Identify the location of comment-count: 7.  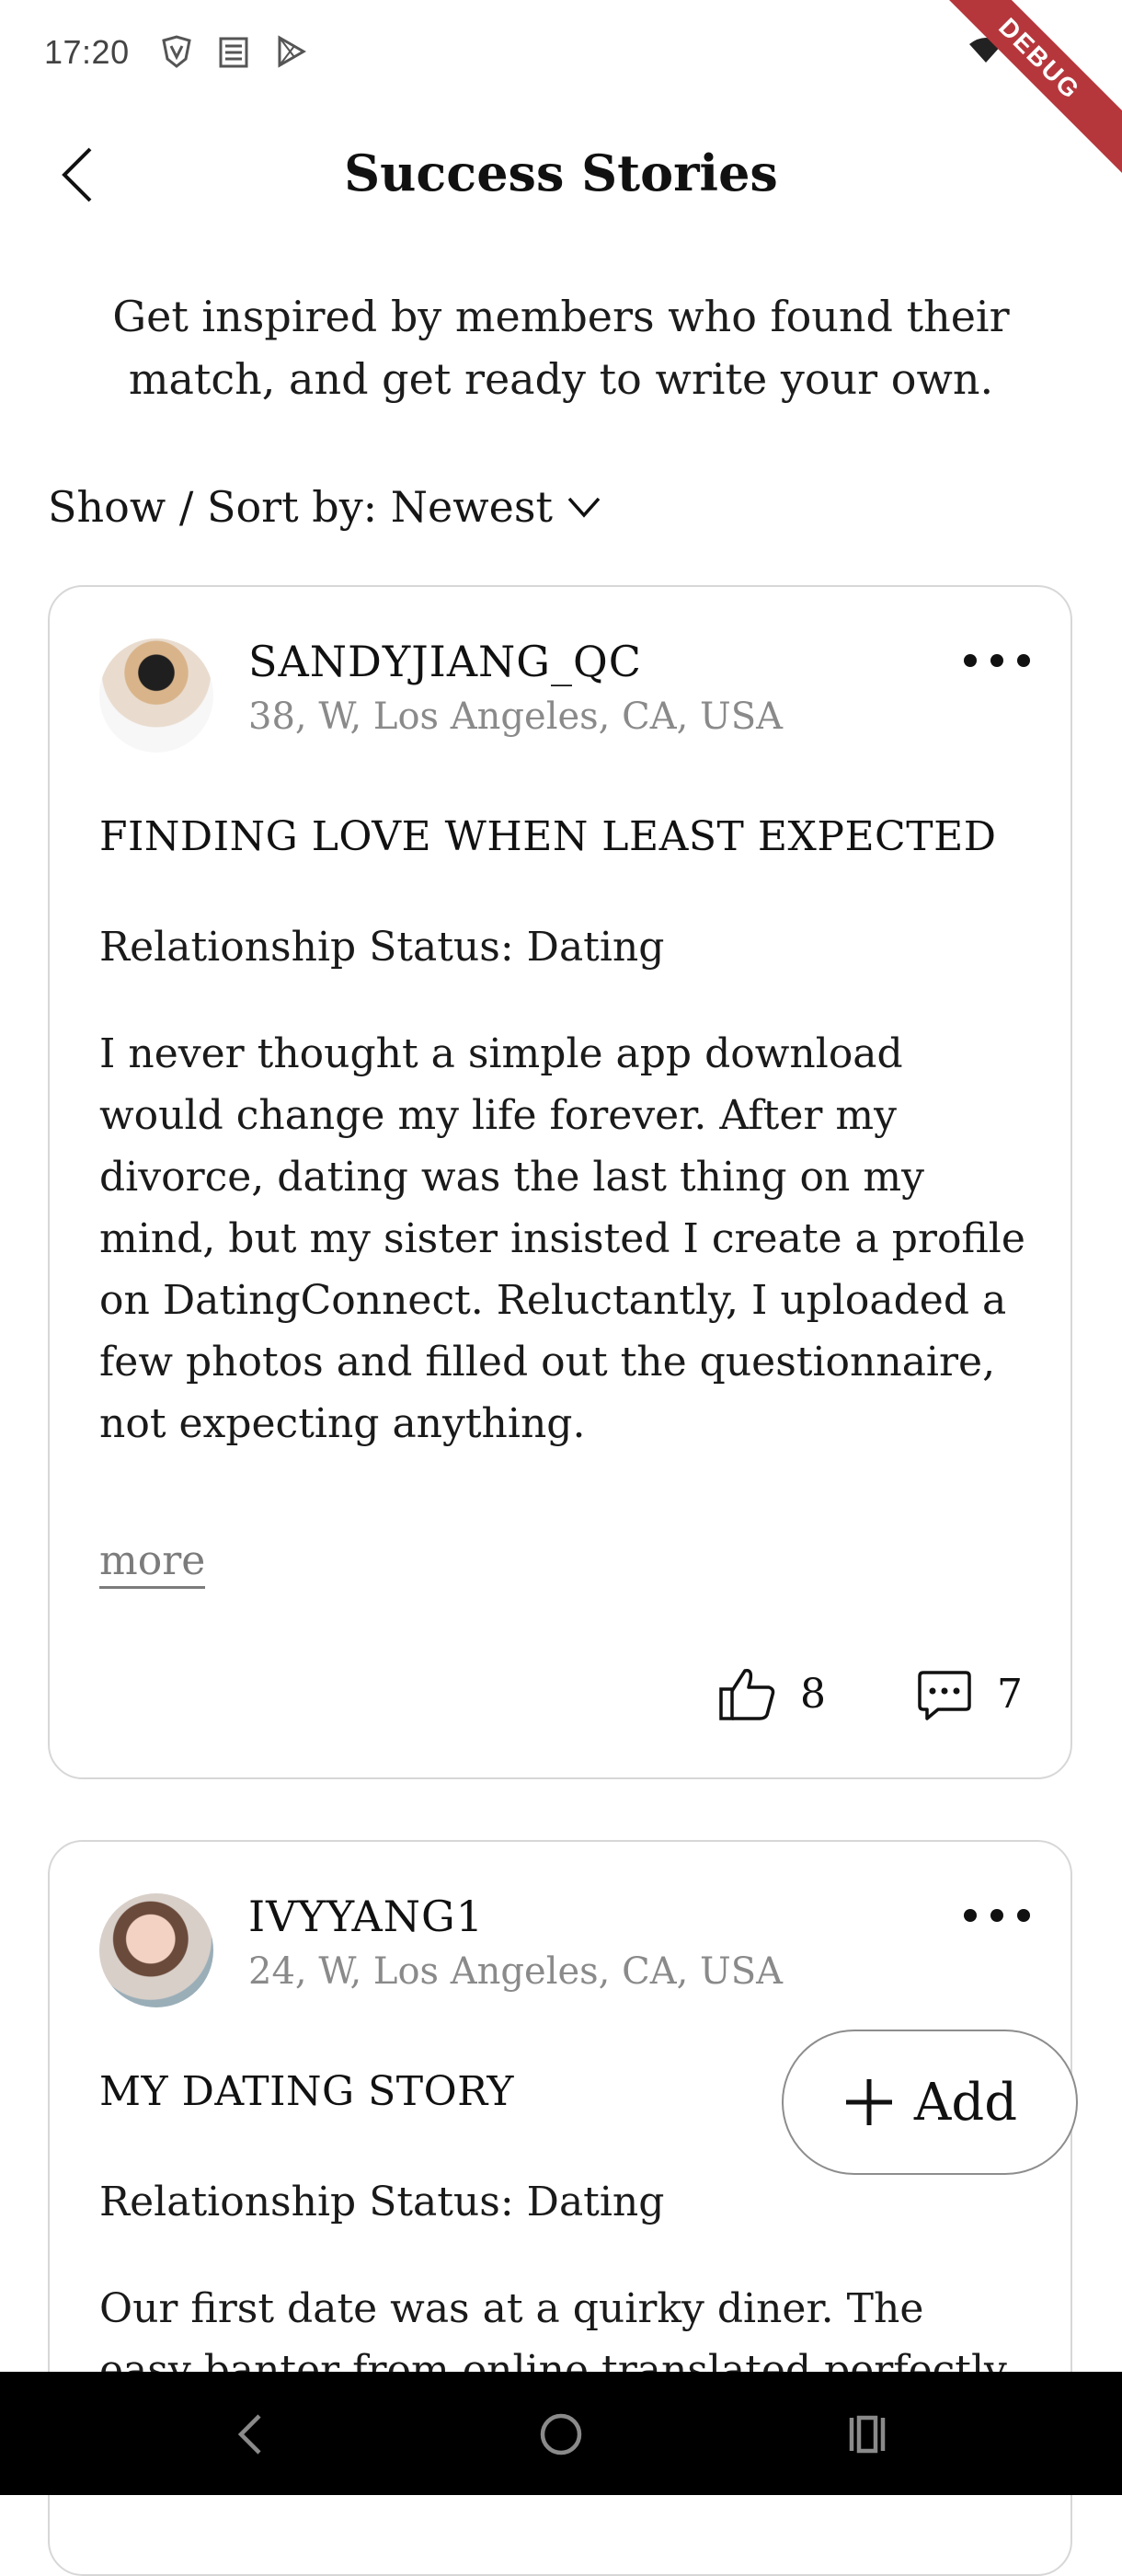
(1010, 1694).